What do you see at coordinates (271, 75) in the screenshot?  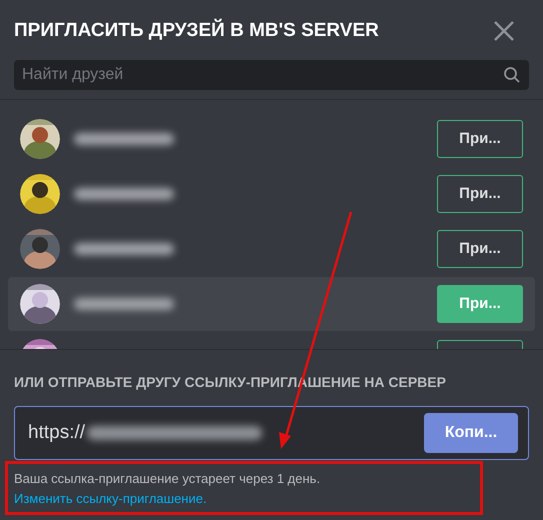 I see `search-field: Найти друзей` at bounding box center [271, 75].